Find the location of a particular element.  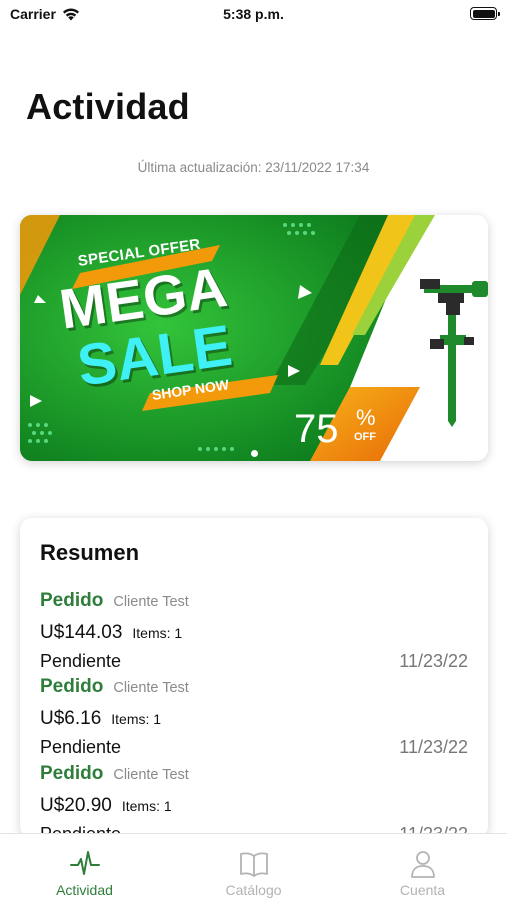

page-title: Actividad is located at coordinates (108, 106).